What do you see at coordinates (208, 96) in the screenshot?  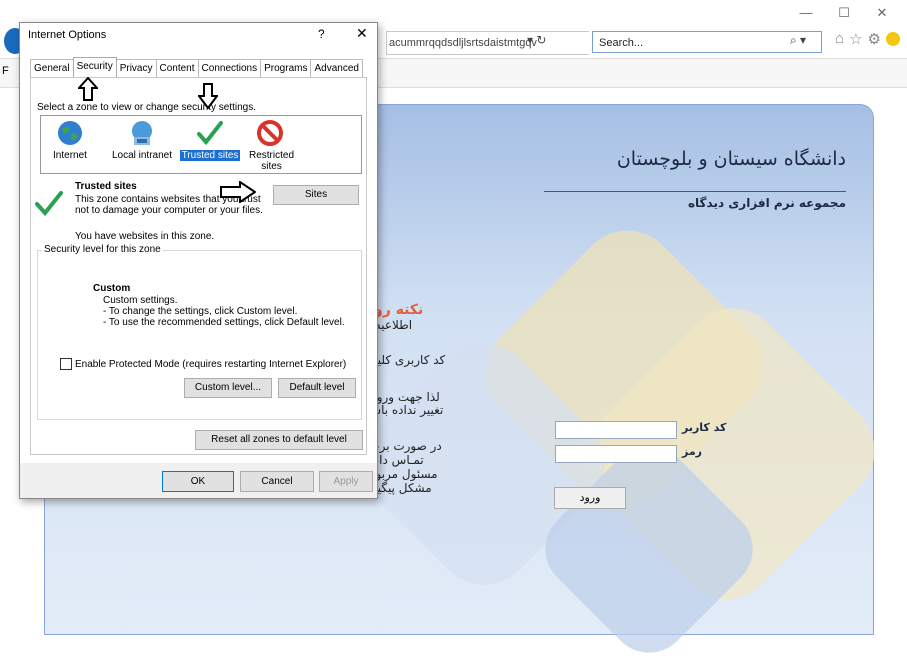 I see `down-arrow-icon` at bounding box center [208, 96].